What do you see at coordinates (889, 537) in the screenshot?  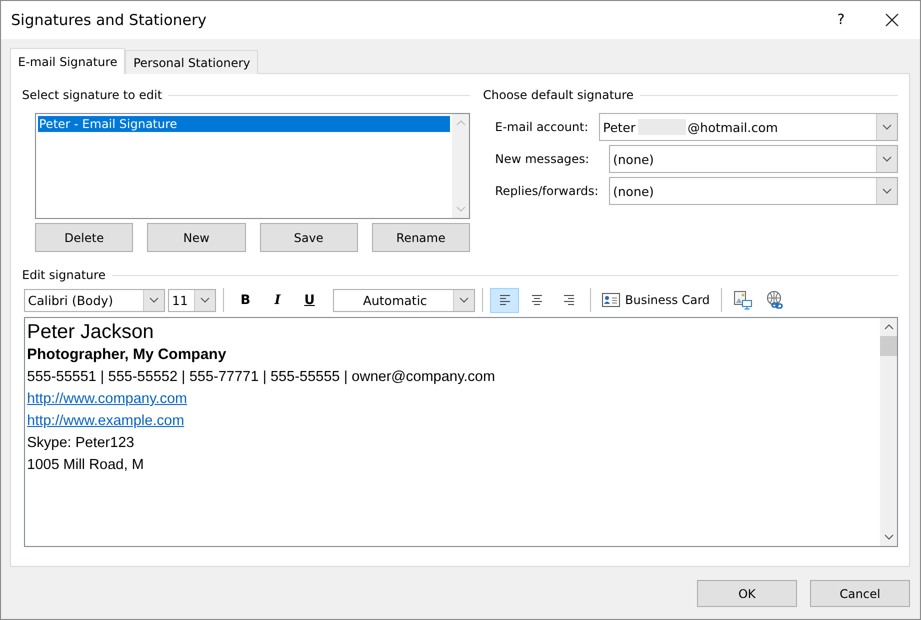 I see `scroll-down-icon` at bounding box center [889, 537].